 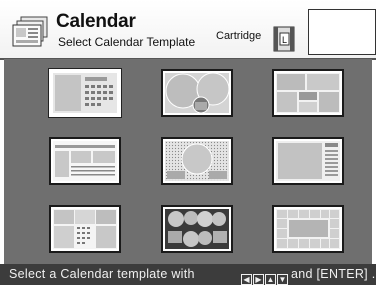 What do you see at coordinates (270, 280) in the screenshot?
I see `up-arrow-key-icon: ▲` at bounding box center [270, 280].